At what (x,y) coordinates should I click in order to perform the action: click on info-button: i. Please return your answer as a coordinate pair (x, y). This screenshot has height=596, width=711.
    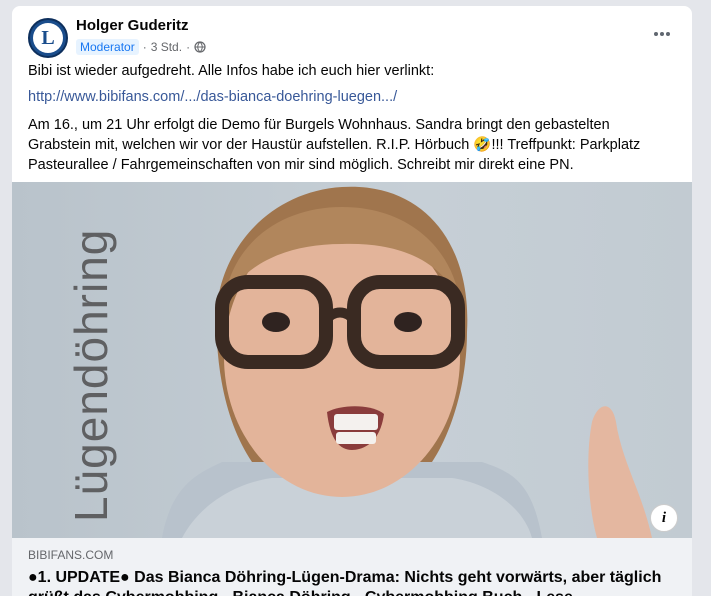
    Looking at the image, I should click on (664, 518).